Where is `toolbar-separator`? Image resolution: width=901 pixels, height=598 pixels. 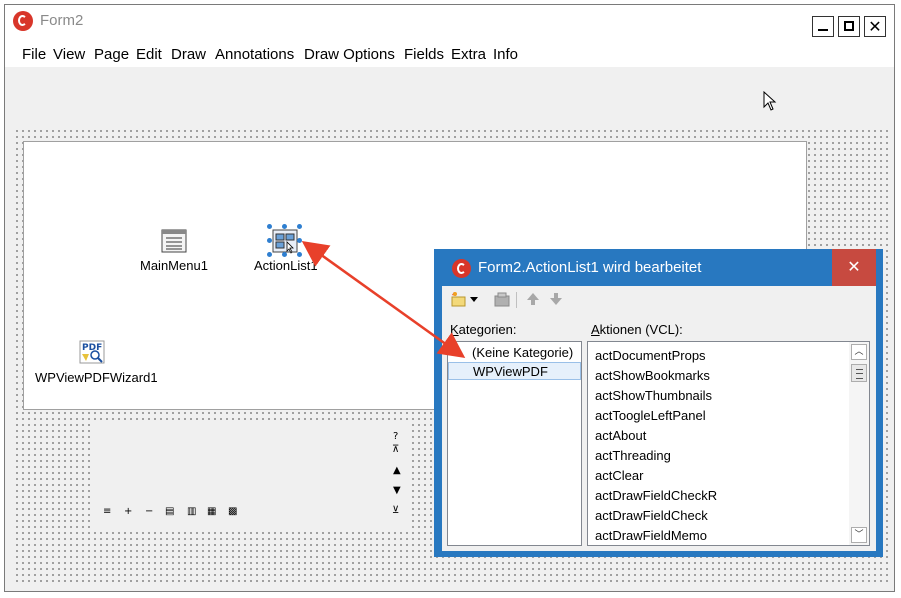 toolbar-separator is located at coordinates (516, 300).